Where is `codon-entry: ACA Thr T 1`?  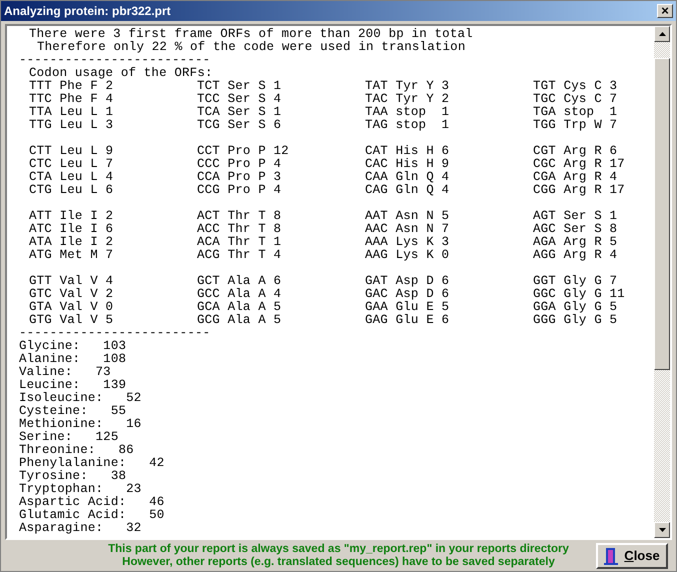 codon-entry: ACA Thr T 1 is located at coordinates (239, 242).